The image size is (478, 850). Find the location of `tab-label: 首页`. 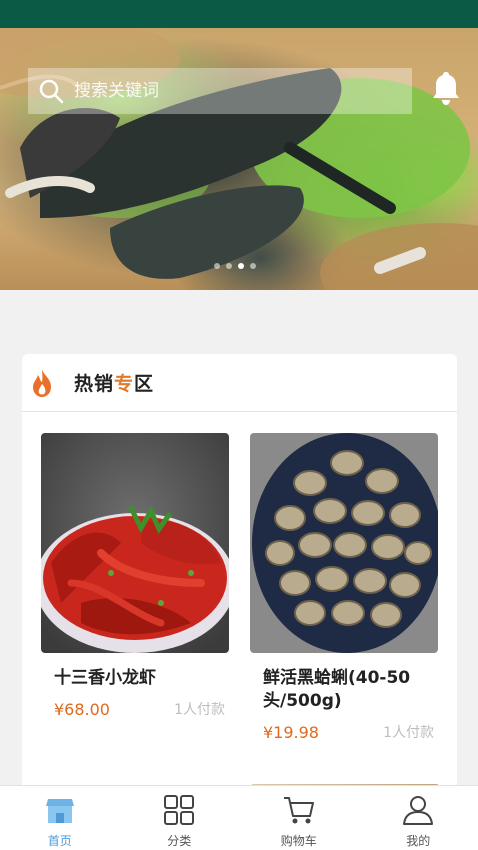

tab-label: 首页 is located at coordinates (59, 841).